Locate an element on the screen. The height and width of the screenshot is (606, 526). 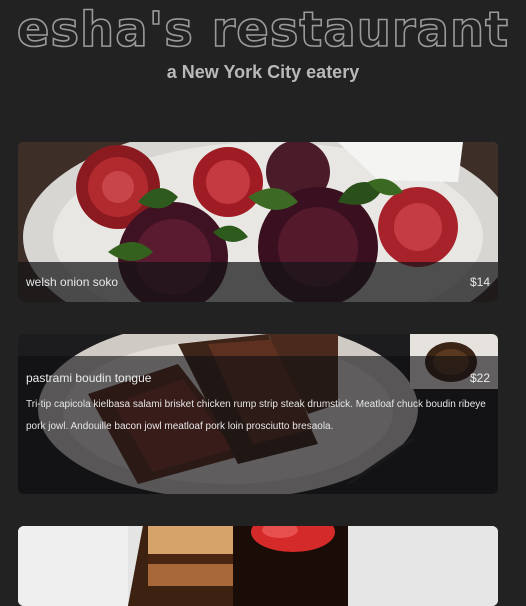
site-tagline: a New York City eatery is located at coordinates (263, 72).